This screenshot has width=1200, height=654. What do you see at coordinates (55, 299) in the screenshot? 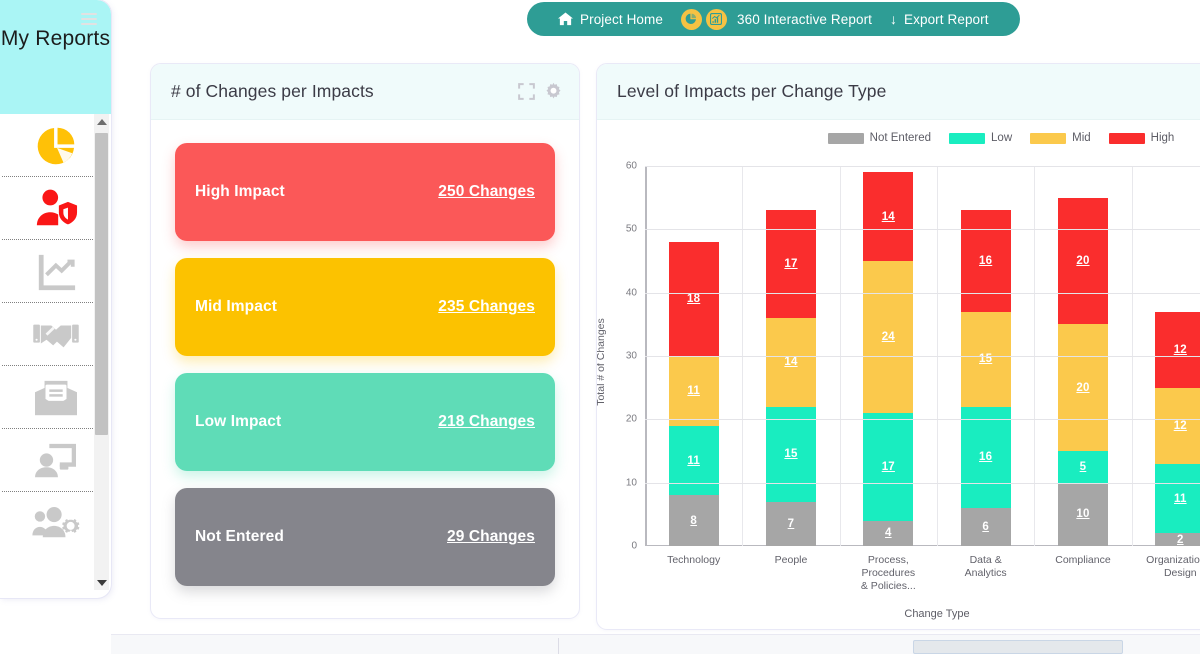
I see `left-sidebar: My Reports` at bounding box center [55, 299].